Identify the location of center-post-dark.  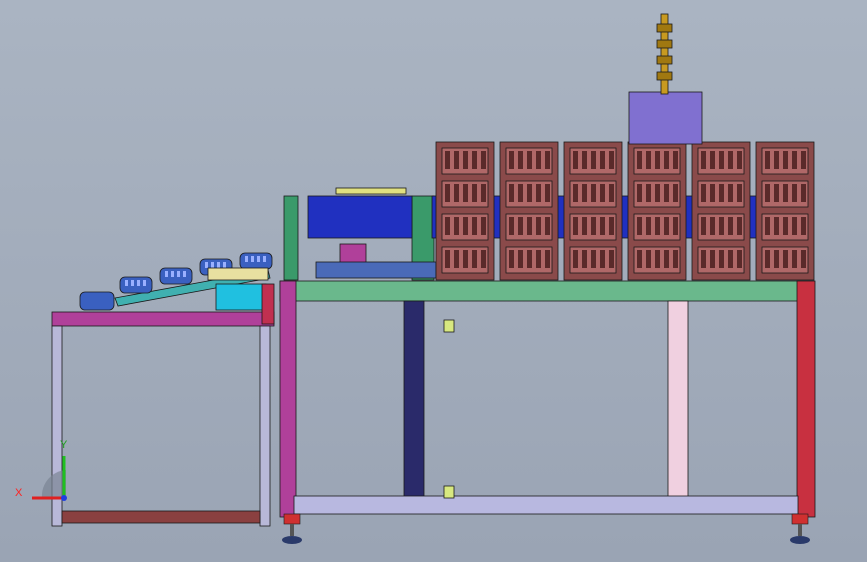
(414, 399).